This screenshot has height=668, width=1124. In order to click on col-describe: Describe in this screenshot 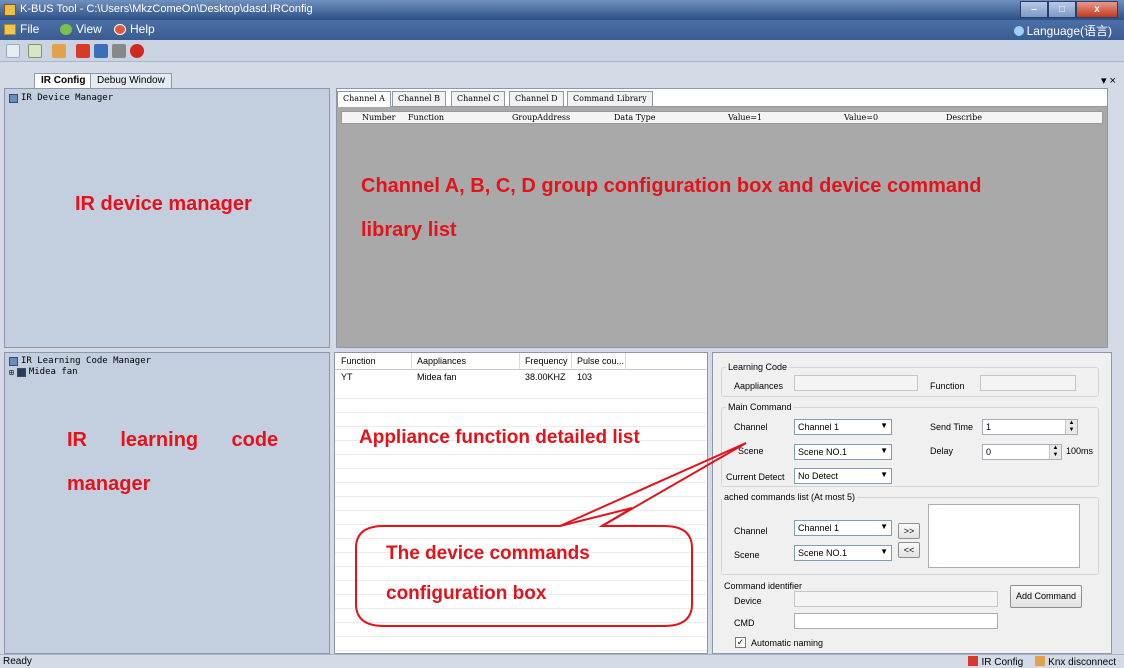, I will do `click(964, 117)`.